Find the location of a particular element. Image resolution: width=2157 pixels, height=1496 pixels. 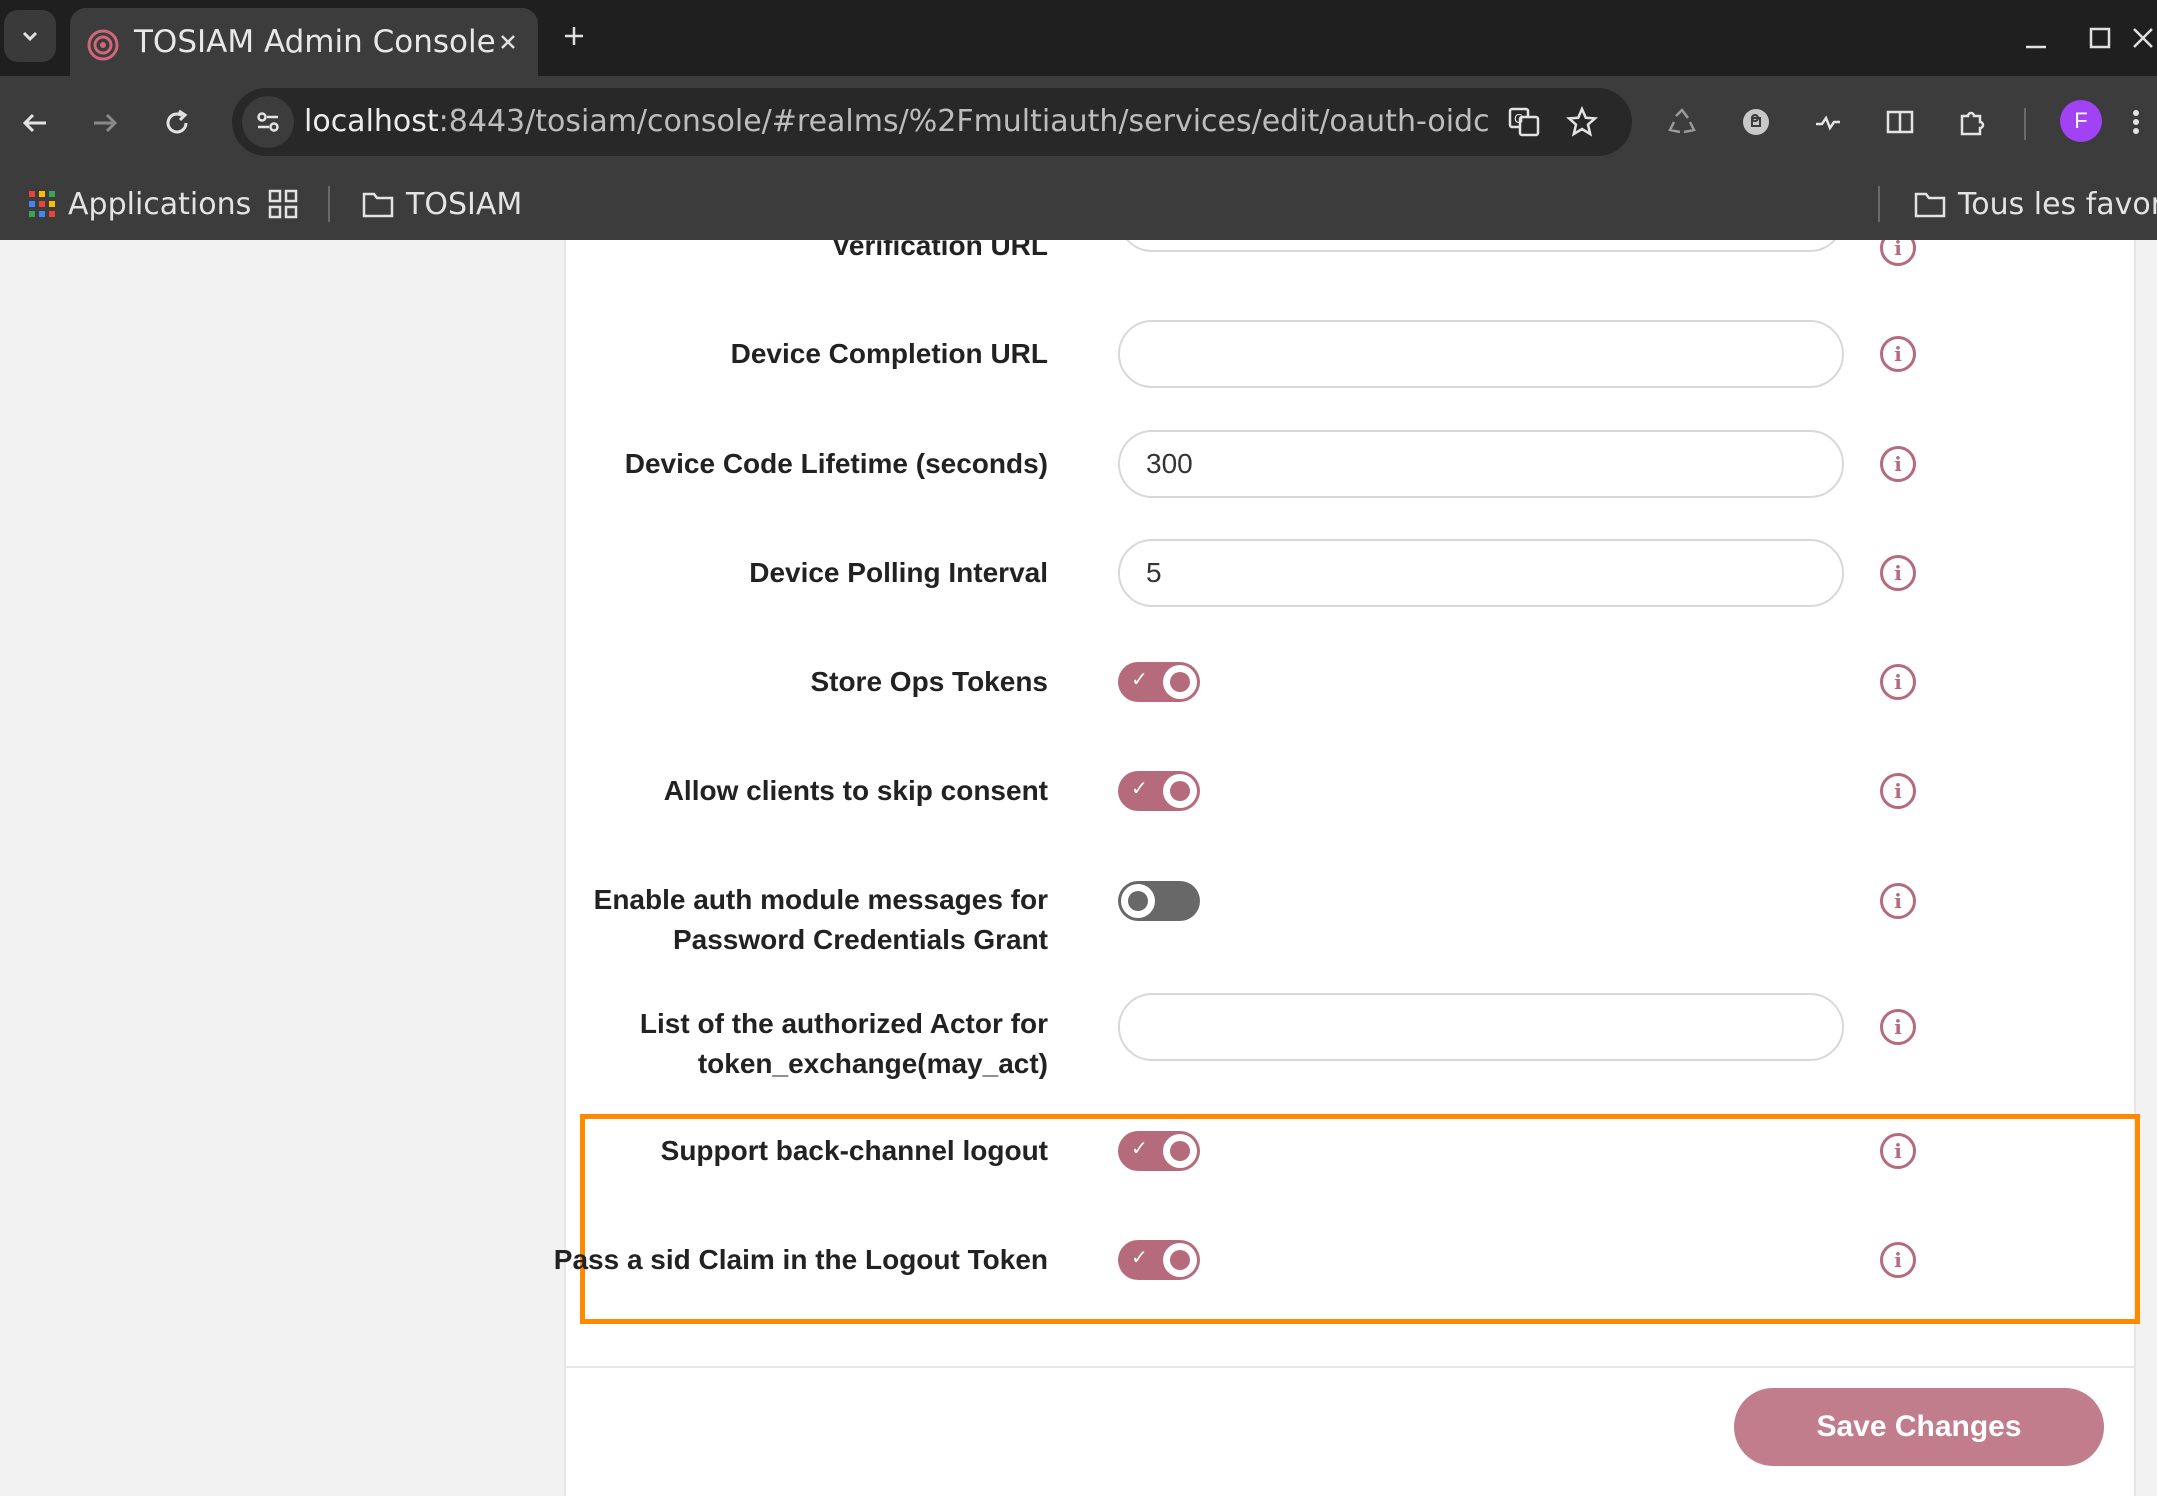

more-vert-icon is located at coordinates (2136, 122).